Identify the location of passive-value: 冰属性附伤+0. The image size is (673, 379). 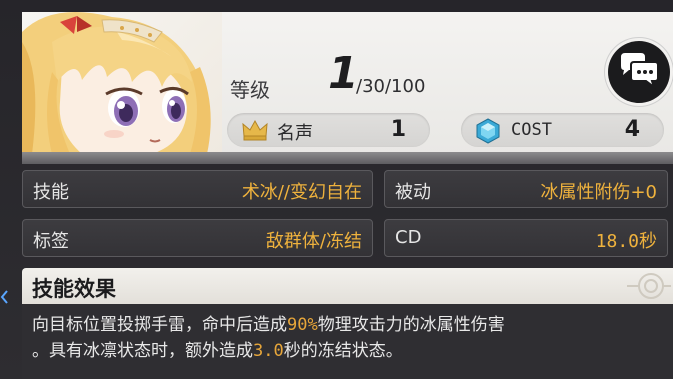
(598, 192).